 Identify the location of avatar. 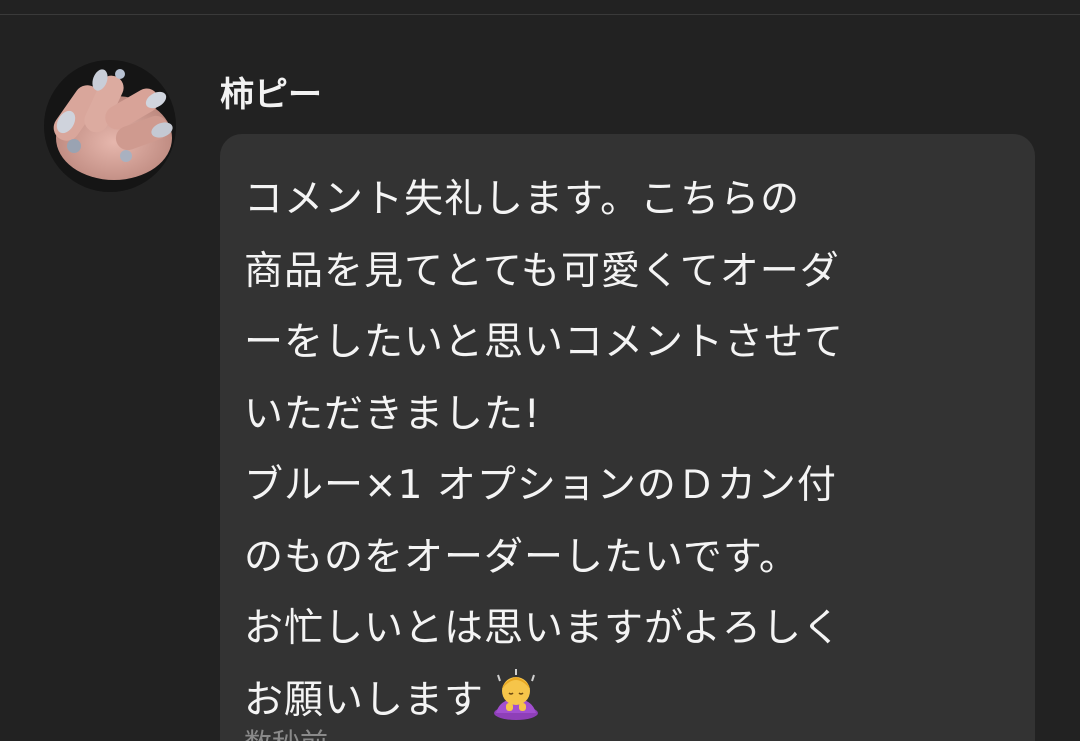
(110, 126).